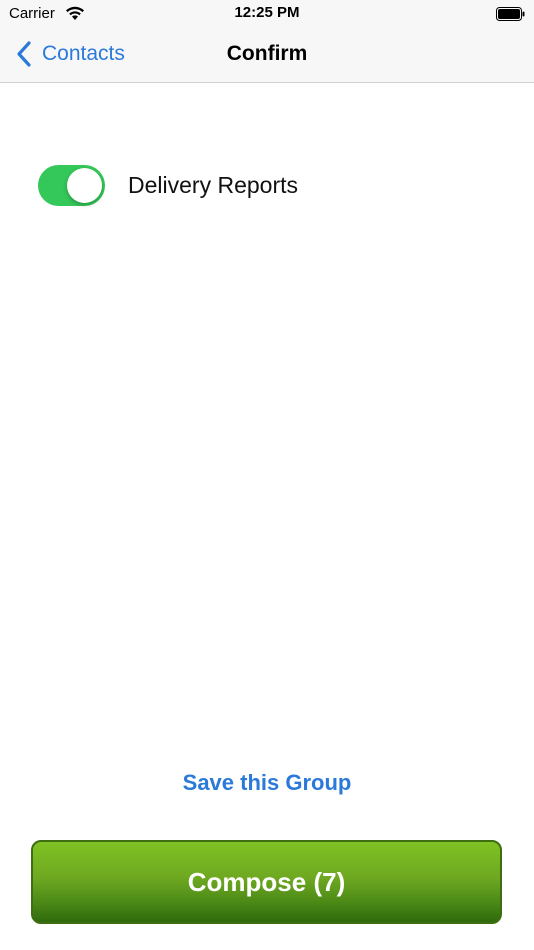 This screenshot has height=950, width=534. I want to click on compose-button-label: Compose (7), so click(266, 881).